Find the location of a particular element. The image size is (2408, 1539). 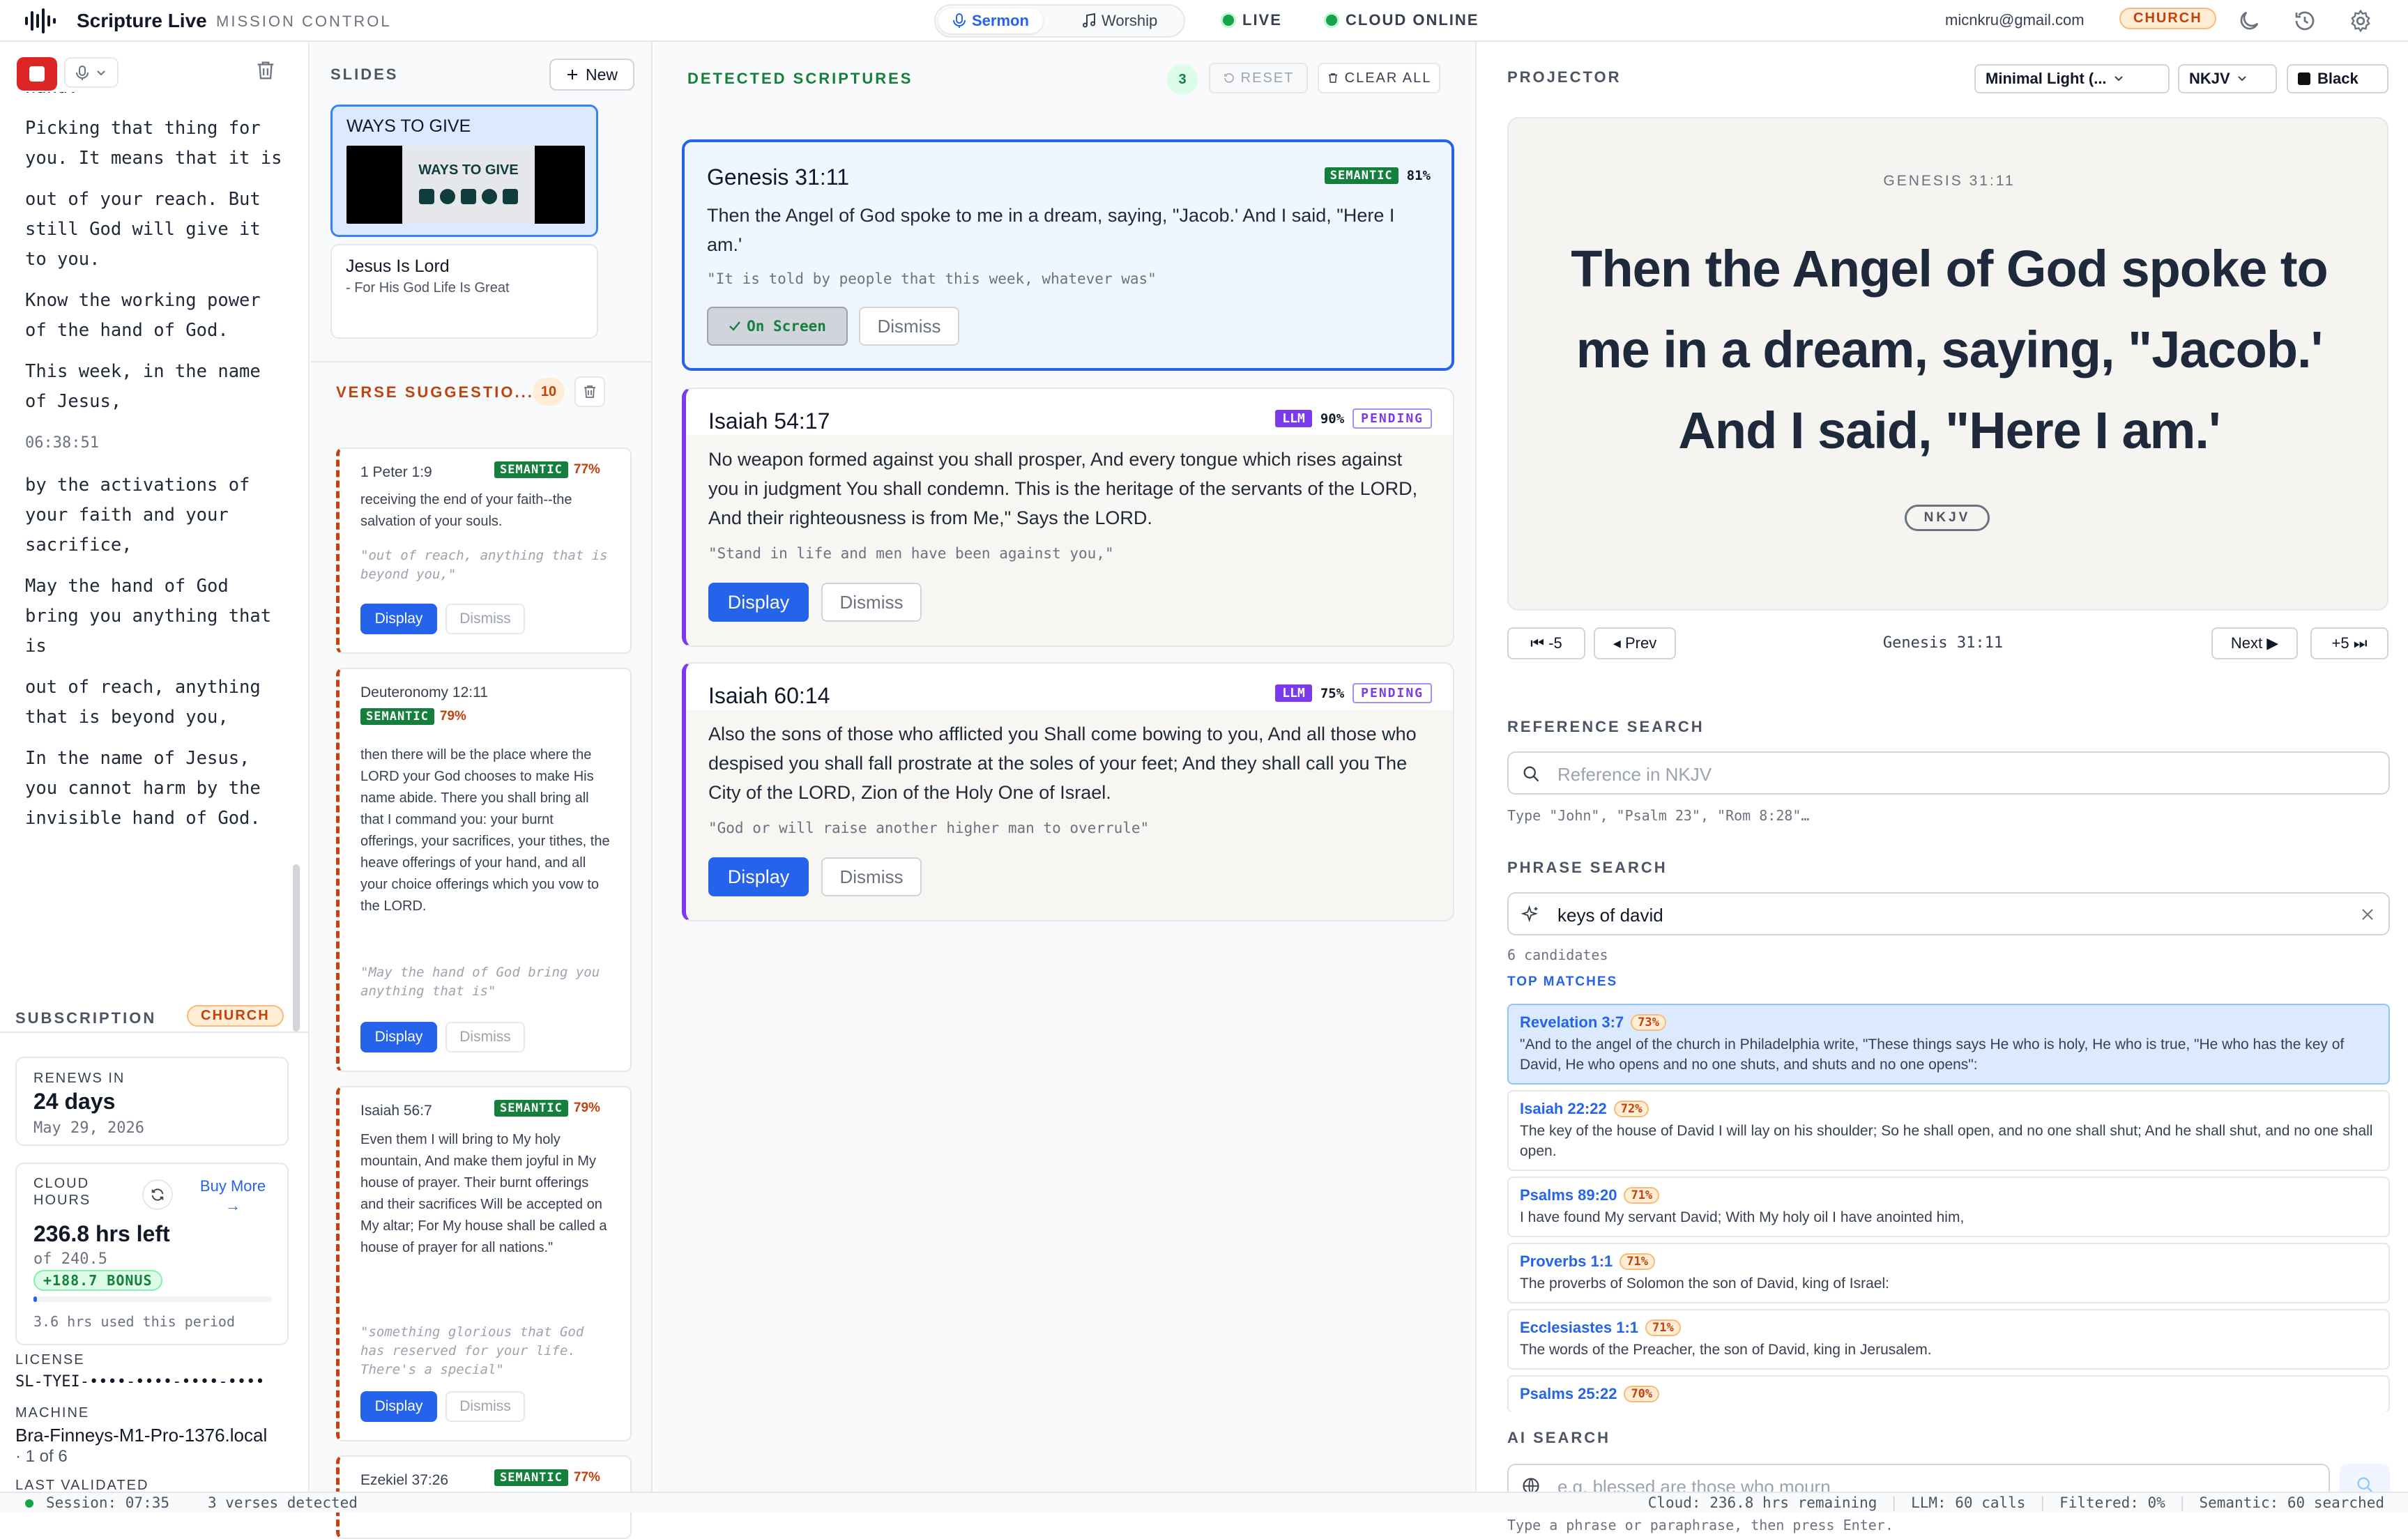

close-icon is located at coordinates (2367, 914).